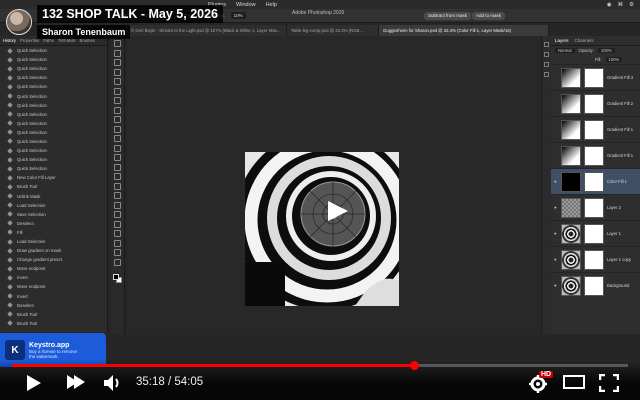 The width and height of the screenshot is (640, 400). I want to click on history-item: Unlink Mask, so click(53, 196).